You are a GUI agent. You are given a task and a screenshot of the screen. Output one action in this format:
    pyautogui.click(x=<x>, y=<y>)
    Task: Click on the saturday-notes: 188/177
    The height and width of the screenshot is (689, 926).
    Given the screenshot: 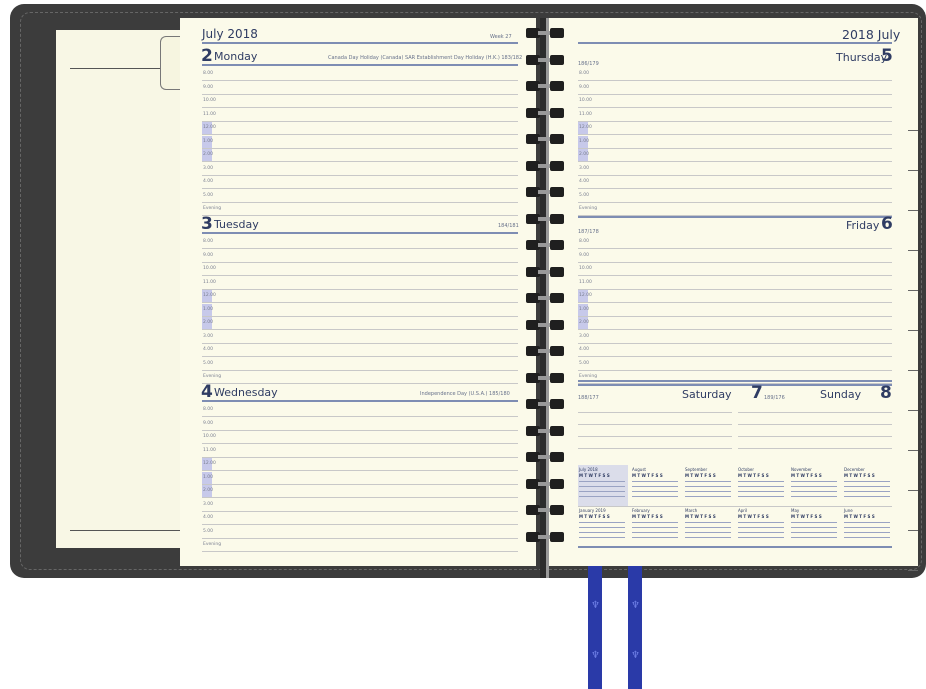 What is the action you would take?
    pyautogui.click(x=588, y=398)
    